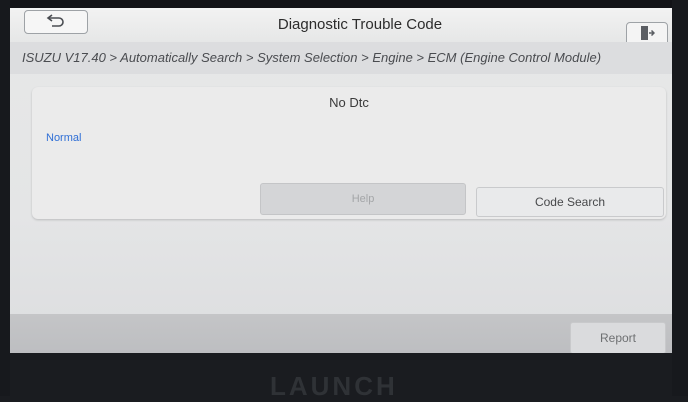 The height and width of the screenshot is (402, 688). Describe the element at coordinates (570, 202) in the screenshot. I see `code-search-button: Code Search` at that location.